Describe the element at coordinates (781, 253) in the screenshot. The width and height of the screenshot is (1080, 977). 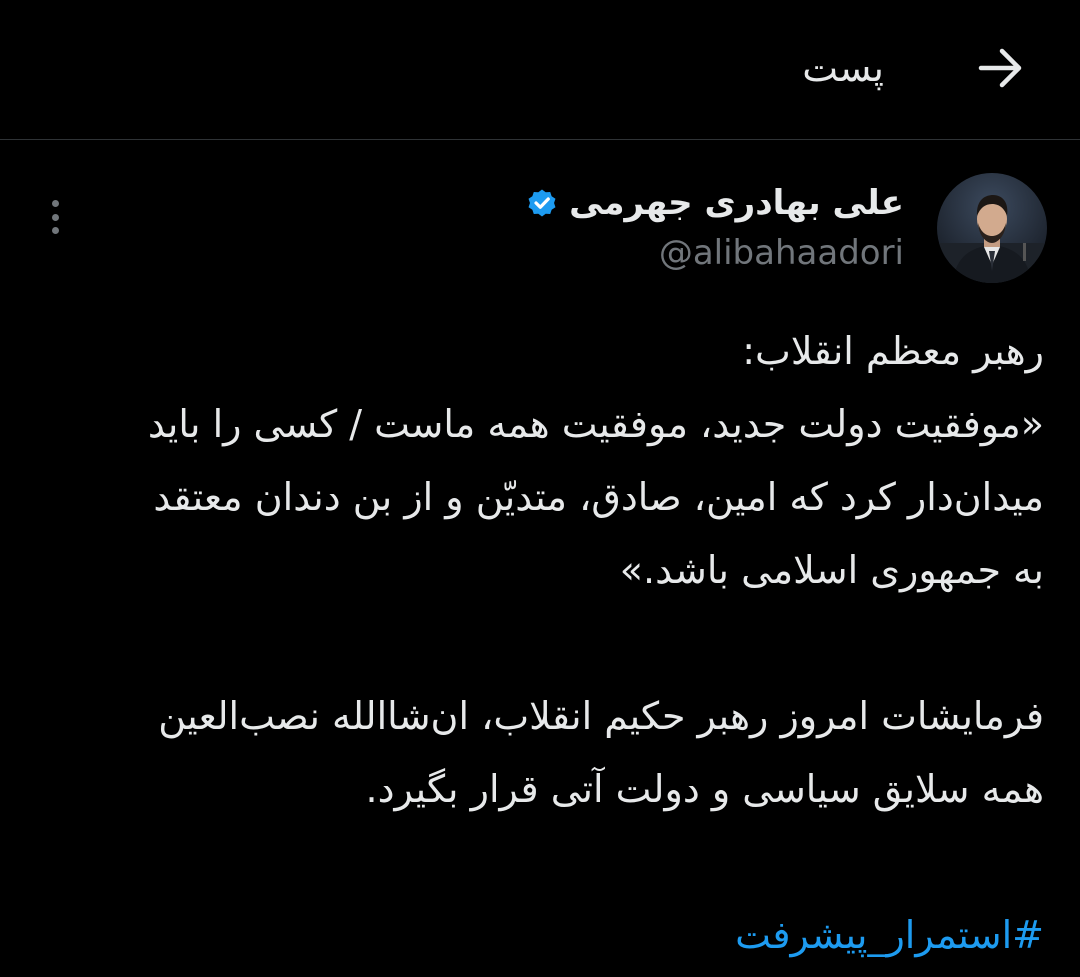
I see `author-handle: @alibahaadori` at that location.